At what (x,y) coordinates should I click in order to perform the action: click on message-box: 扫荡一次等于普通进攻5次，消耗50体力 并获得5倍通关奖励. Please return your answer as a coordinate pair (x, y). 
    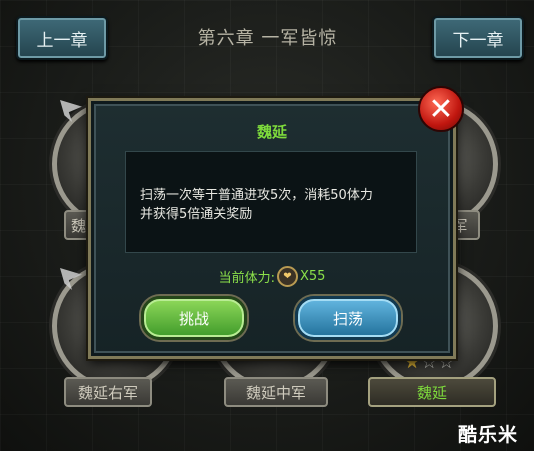
    Looking at the image, I should click on (271, 202).